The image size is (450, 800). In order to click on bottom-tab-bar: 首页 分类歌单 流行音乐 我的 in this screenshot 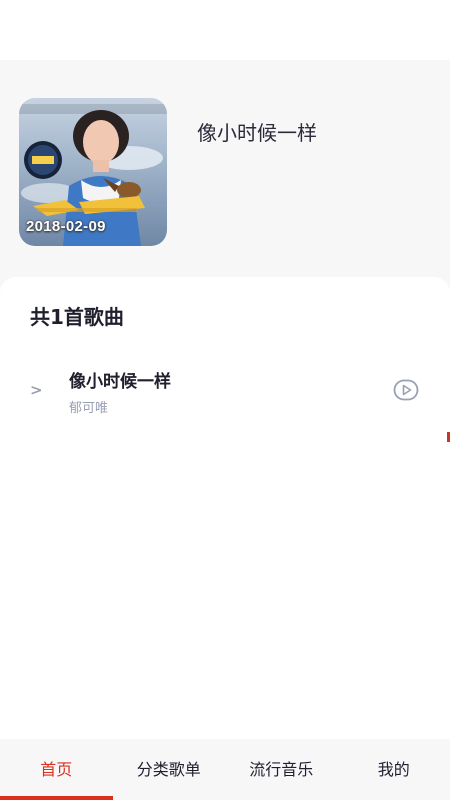, I will do `click(225, 769)`.